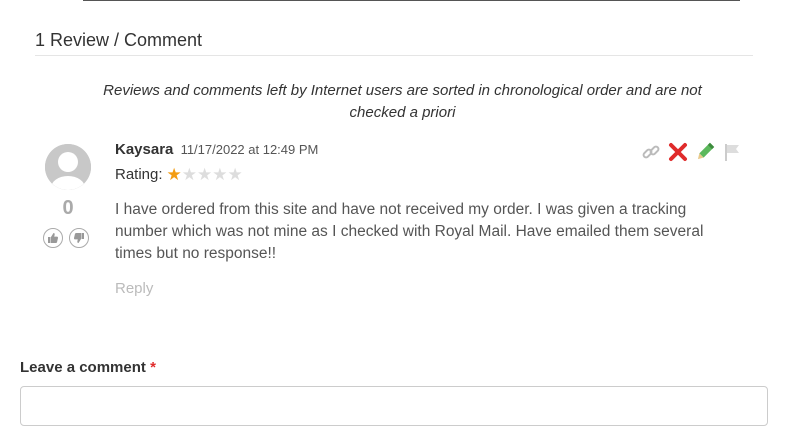 The width and height of the screenshot is (800, 426). I want to click on thumbs-down-button, so click(79, 238).